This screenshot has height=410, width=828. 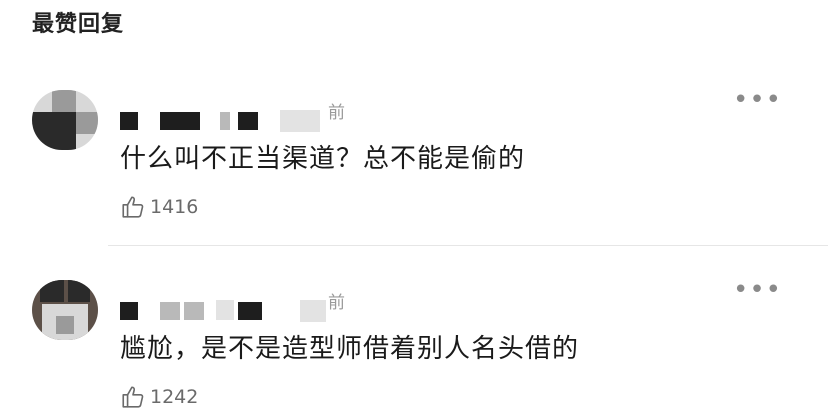 I want to click on comment-text: 什么叫不正当渠道？总不能是偷的, so click(x=323, y=159).